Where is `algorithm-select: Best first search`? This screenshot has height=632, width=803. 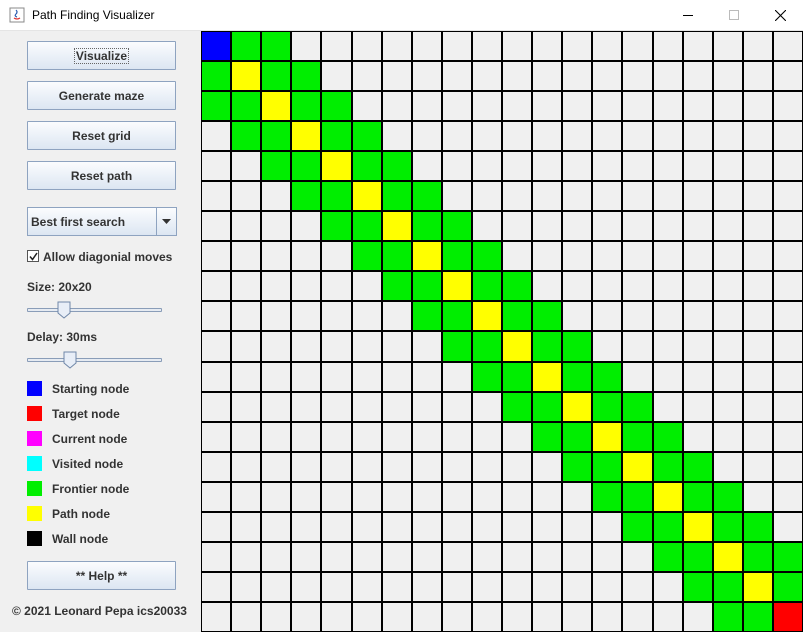
algorithm-select: Best first search is located at coordinates (102, 221).